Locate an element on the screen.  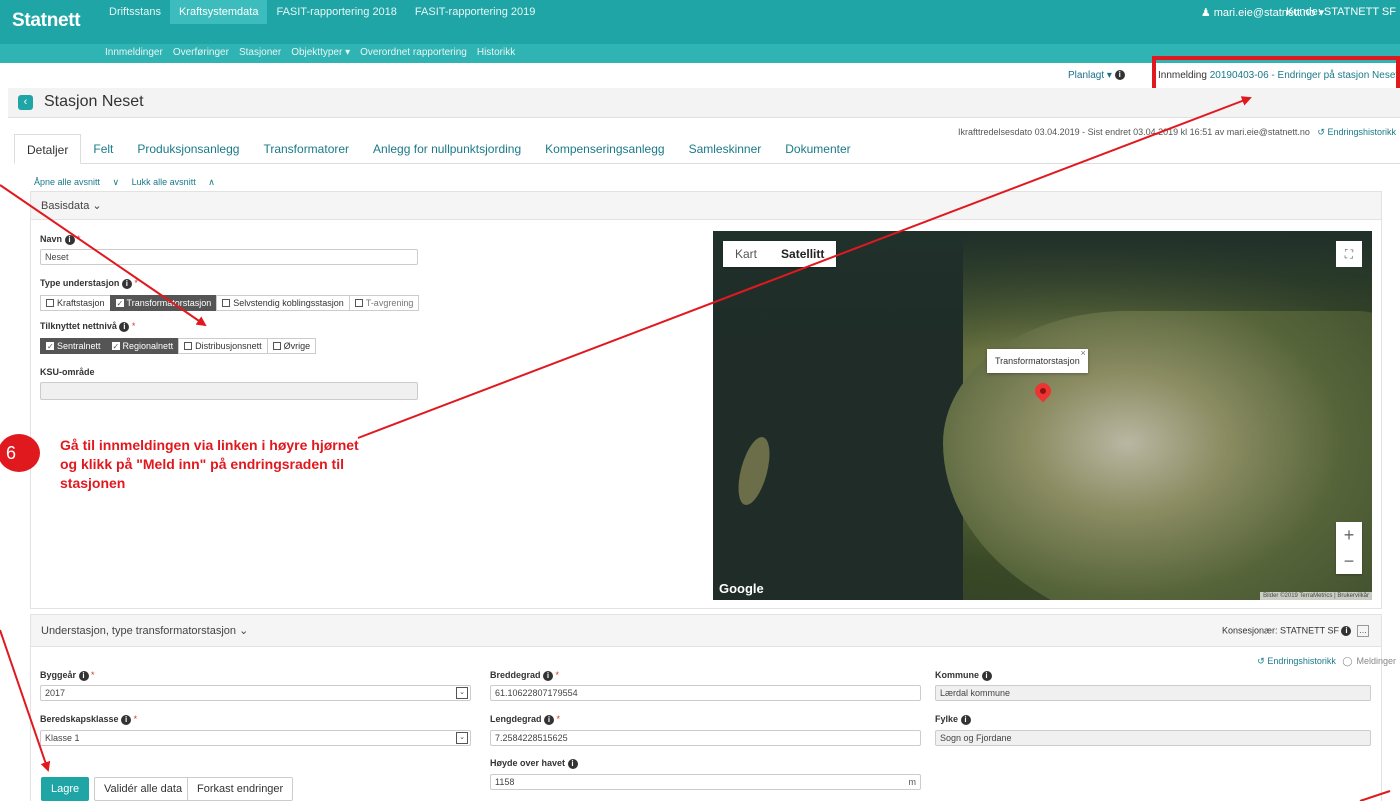
arrow-to-save-button is located at coordinates (25, 700).